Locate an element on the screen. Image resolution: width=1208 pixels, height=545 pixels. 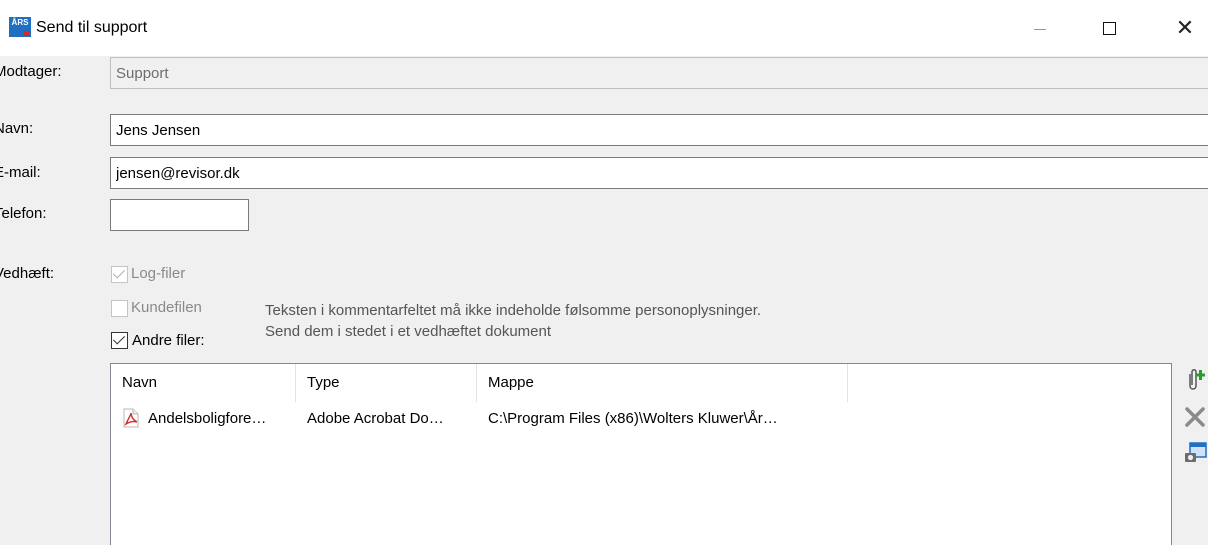
title-bar: ÅRS Send til support ✕ is located at coordinates (604, 28).